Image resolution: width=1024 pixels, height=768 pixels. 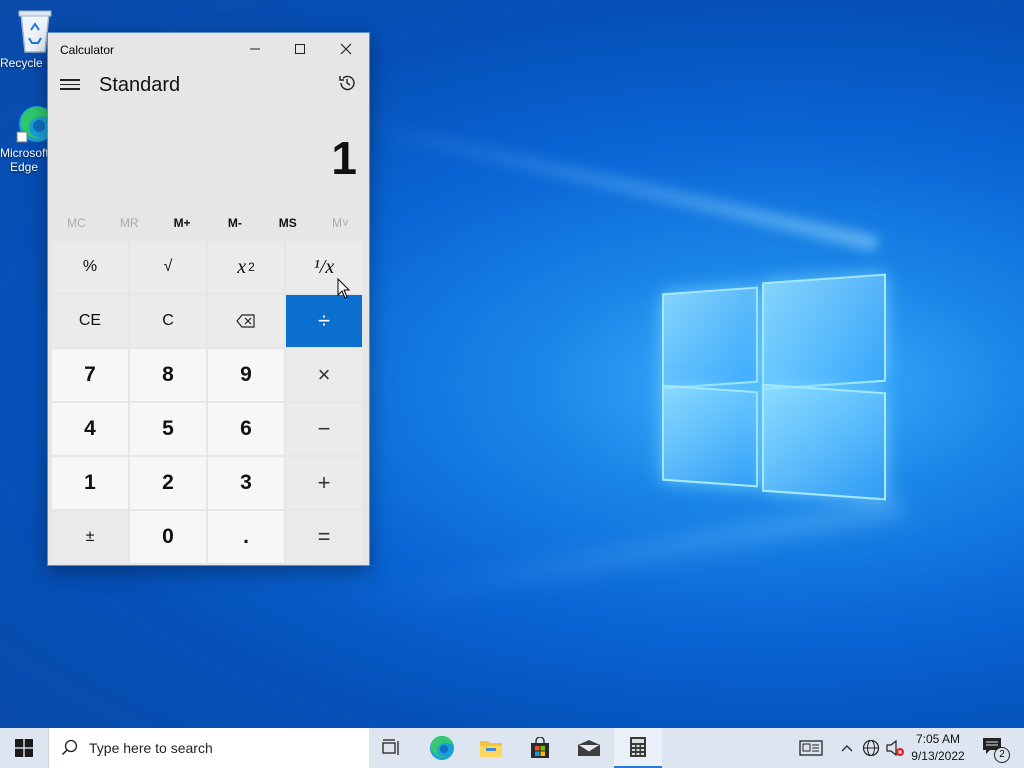 I want to click on decimal-button: ., so click(x=246, y=537).